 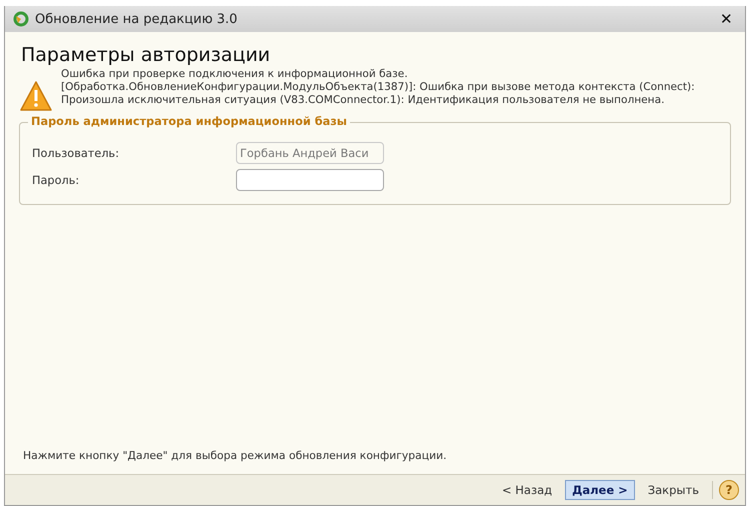 I want to click on error-message: Ошибка при проверке подключения к информационной базе., so click(x=235, y=74).